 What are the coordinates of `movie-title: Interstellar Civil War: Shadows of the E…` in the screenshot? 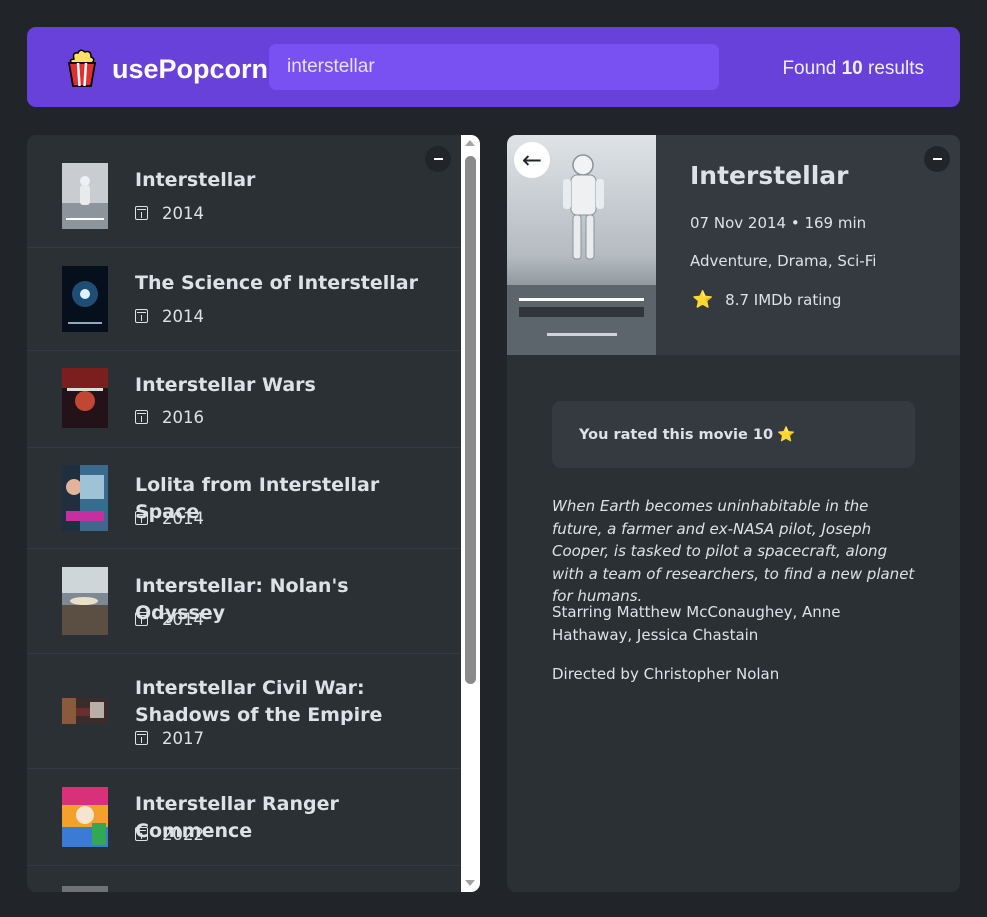 It's located at (259, 701).